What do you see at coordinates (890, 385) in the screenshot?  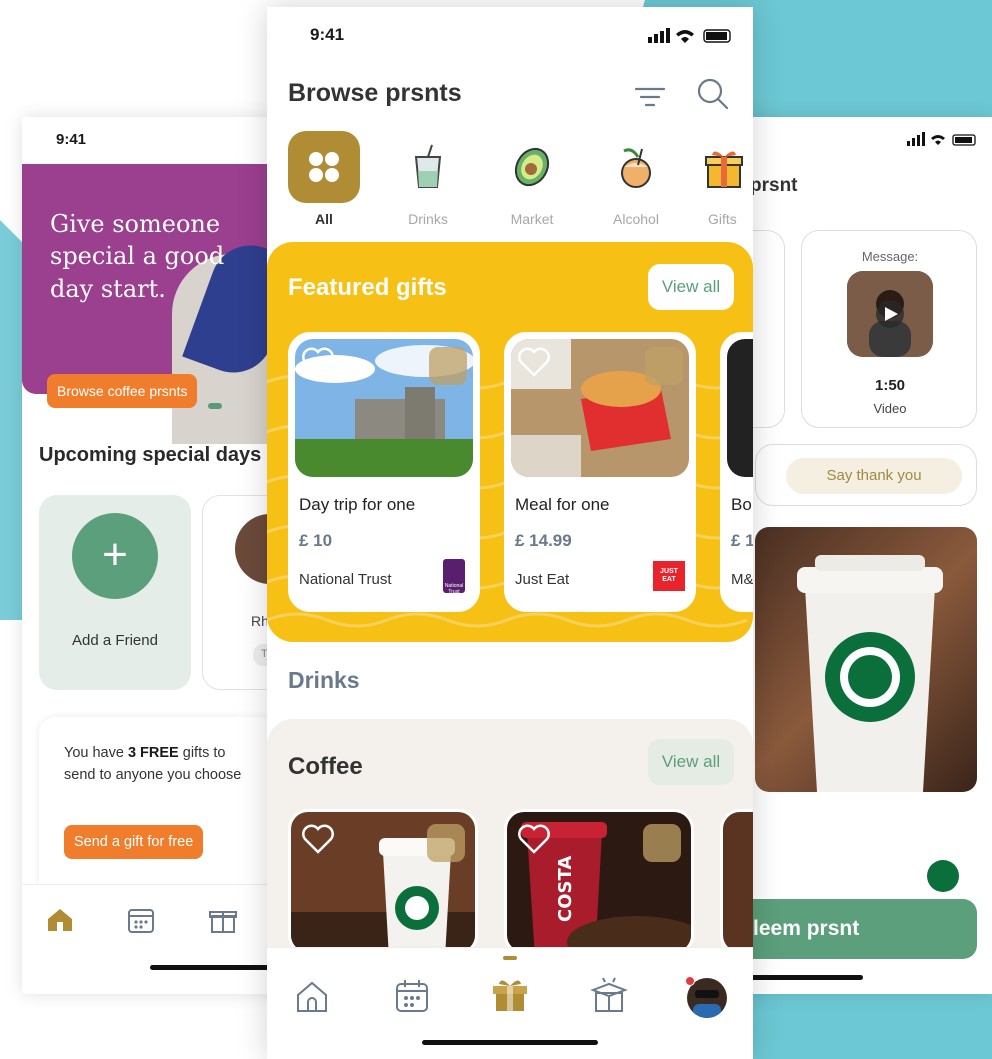 I see `video-duration: 1:50` at bounding box center [890, 385].